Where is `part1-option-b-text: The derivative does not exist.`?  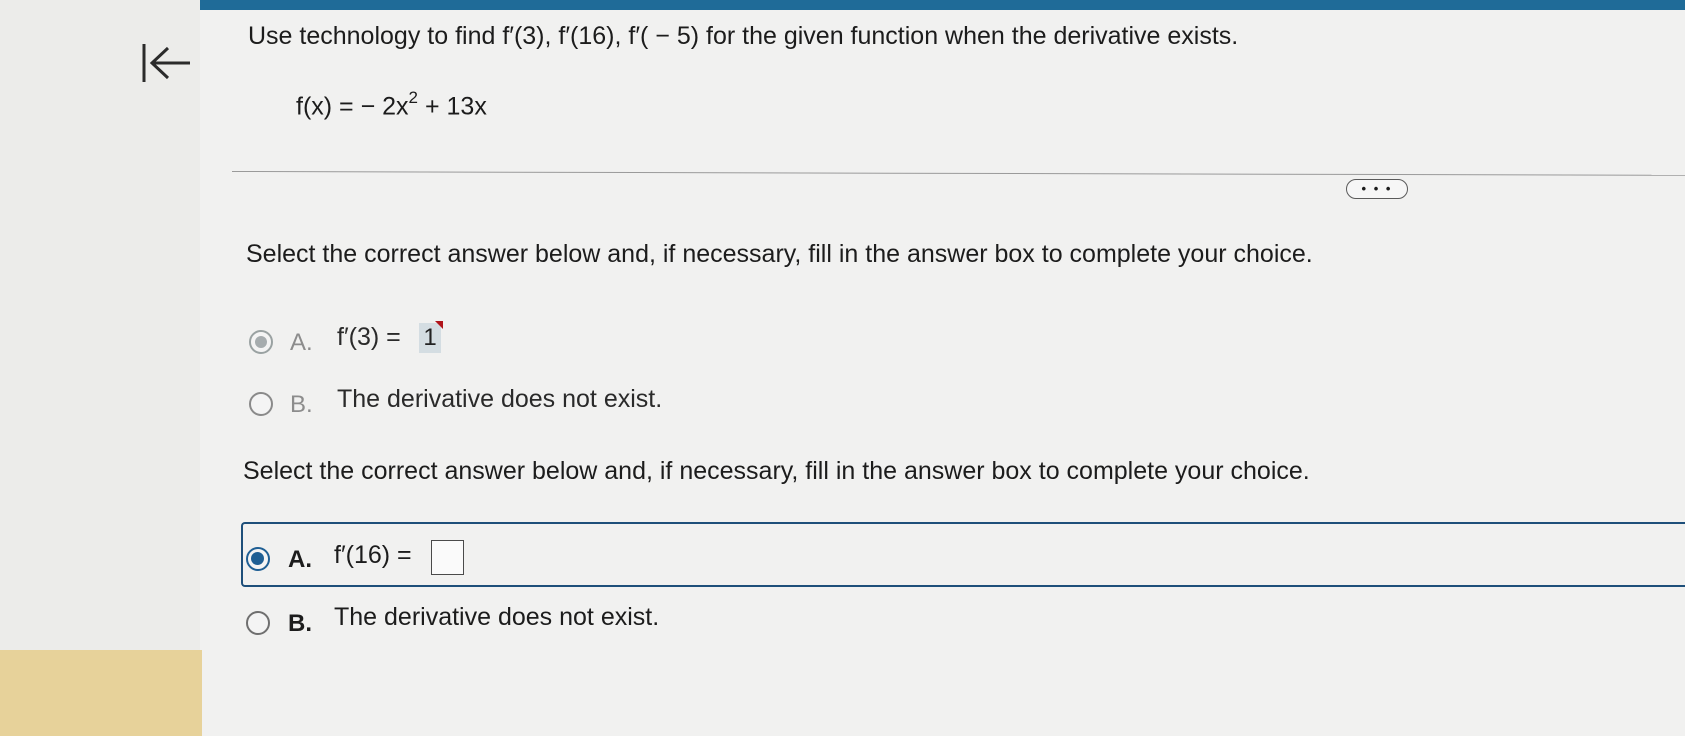 part1-option-b-text: The derivative does not exist. is located at coordinates (500, 399).